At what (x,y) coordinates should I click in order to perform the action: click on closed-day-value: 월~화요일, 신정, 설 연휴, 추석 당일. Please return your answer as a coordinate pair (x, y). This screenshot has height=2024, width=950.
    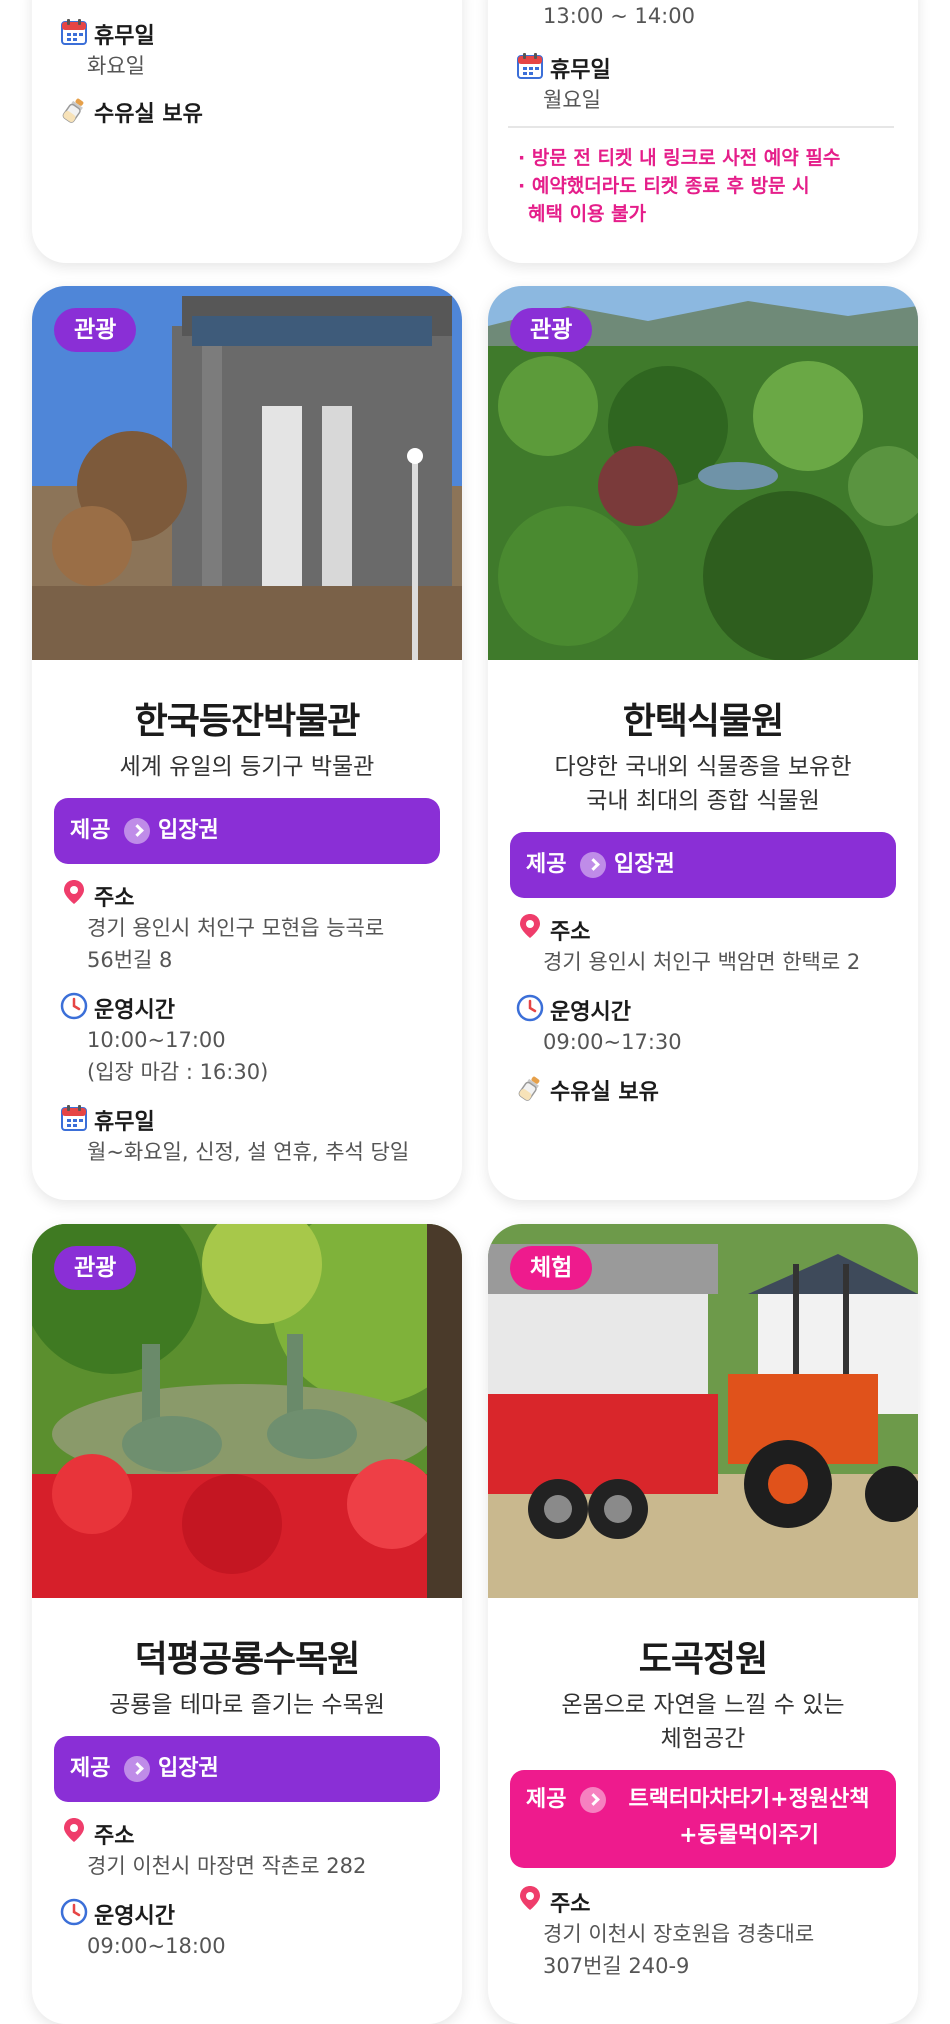
    Looking at the image, I should click on (248, 1152).